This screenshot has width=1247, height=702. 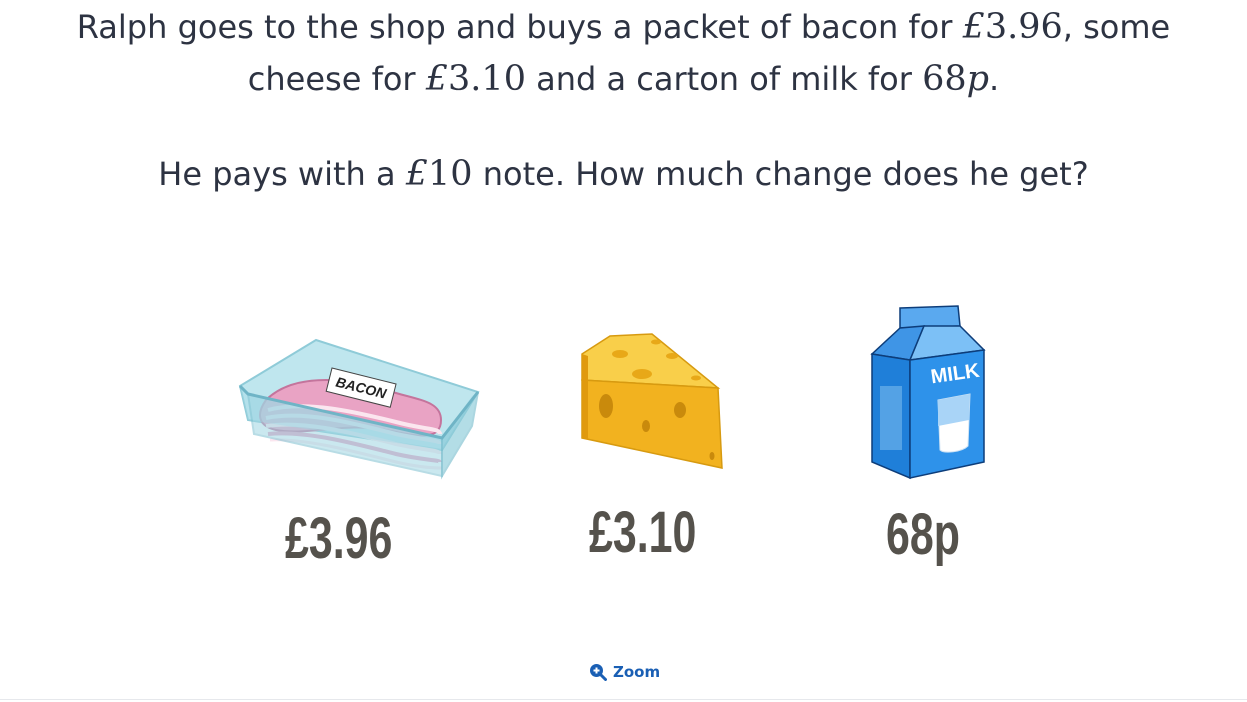 What do you see at coordinates (1116, 27) in the screenshot?
I see `question-text-segment: , some` at bounding box center [1116, 27].